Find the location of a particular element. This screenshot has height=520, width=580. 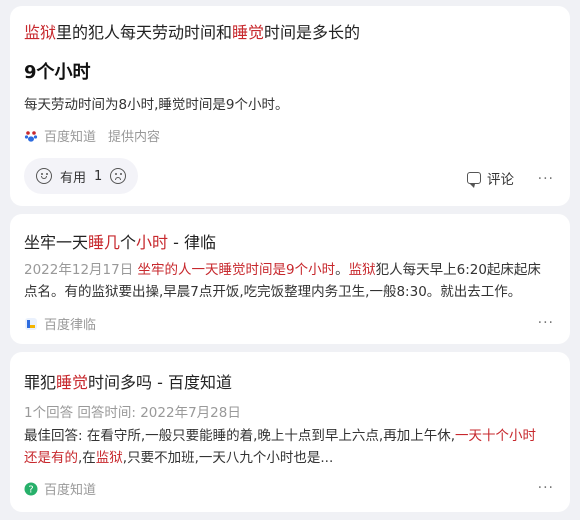

title-seg: 坐牢一天 is located at coordinates (56, 242).